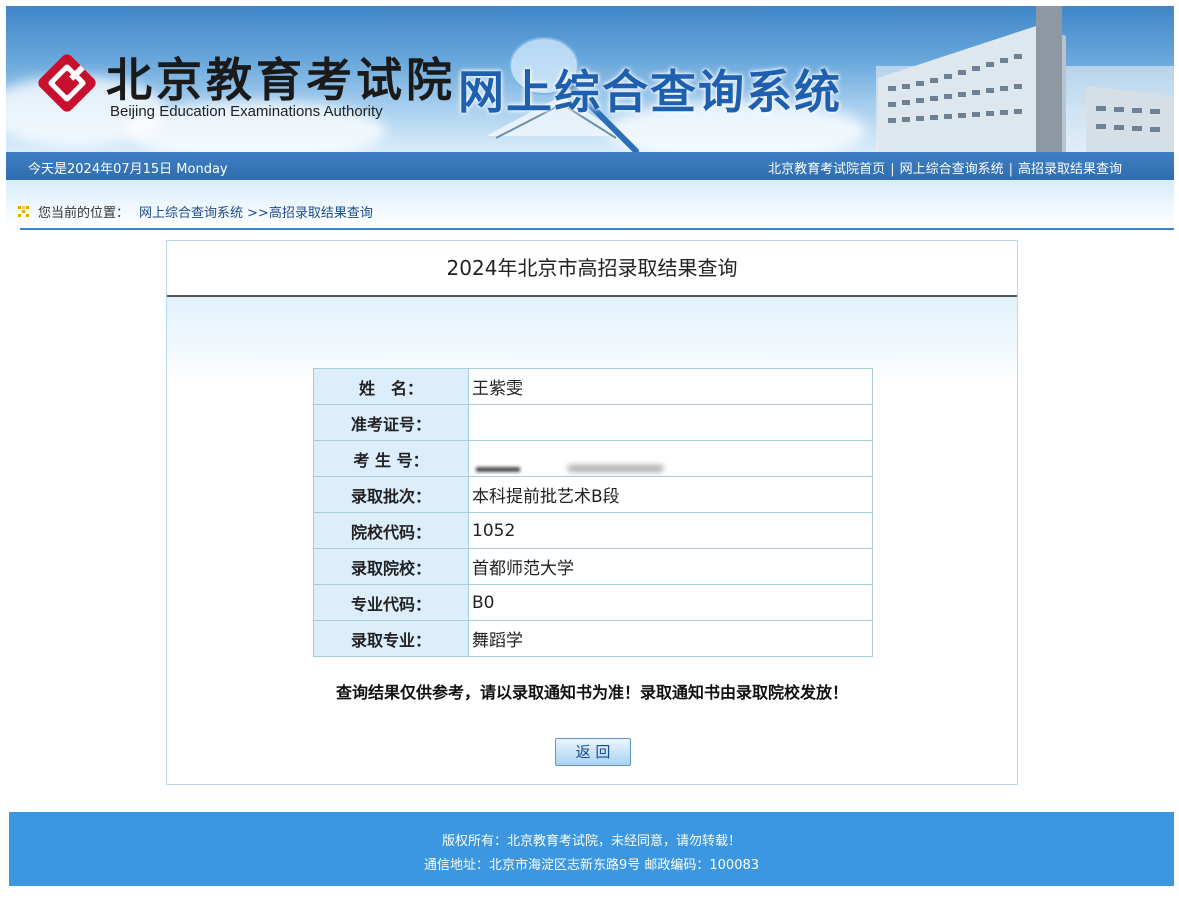 The image size is (1179, 918). Describe the element at coordinates (391, 530) in the screenshot. I see `row-label: 院校代码：` at that location.